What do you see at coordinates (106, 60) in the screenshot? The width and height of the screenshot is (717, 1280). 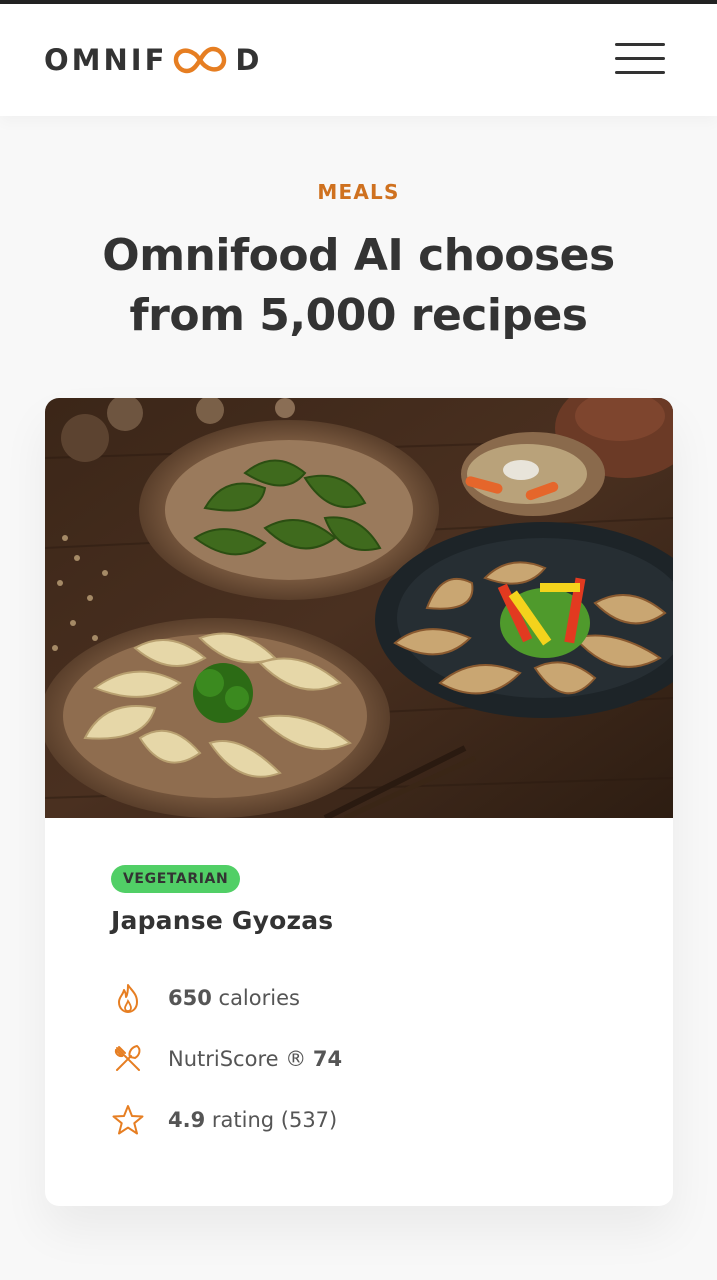 I see `logo-text-left: OMNIF` at bounding box center [106, 60].